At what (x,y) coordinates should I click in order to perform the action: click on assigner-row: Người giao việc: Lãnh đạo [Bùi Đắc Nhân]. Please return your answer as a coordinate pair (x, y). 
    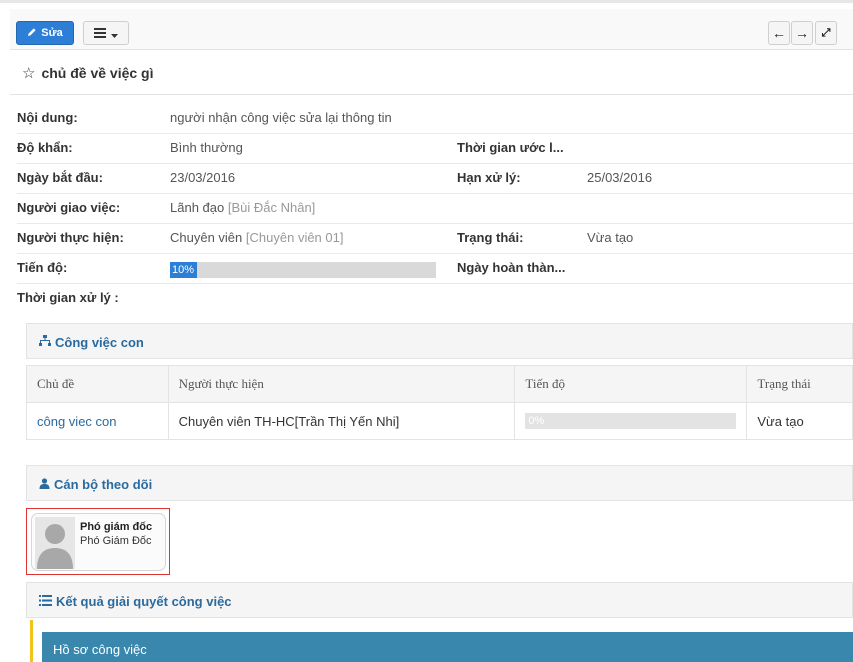
    Looking at the image, I should click on (435, 208).